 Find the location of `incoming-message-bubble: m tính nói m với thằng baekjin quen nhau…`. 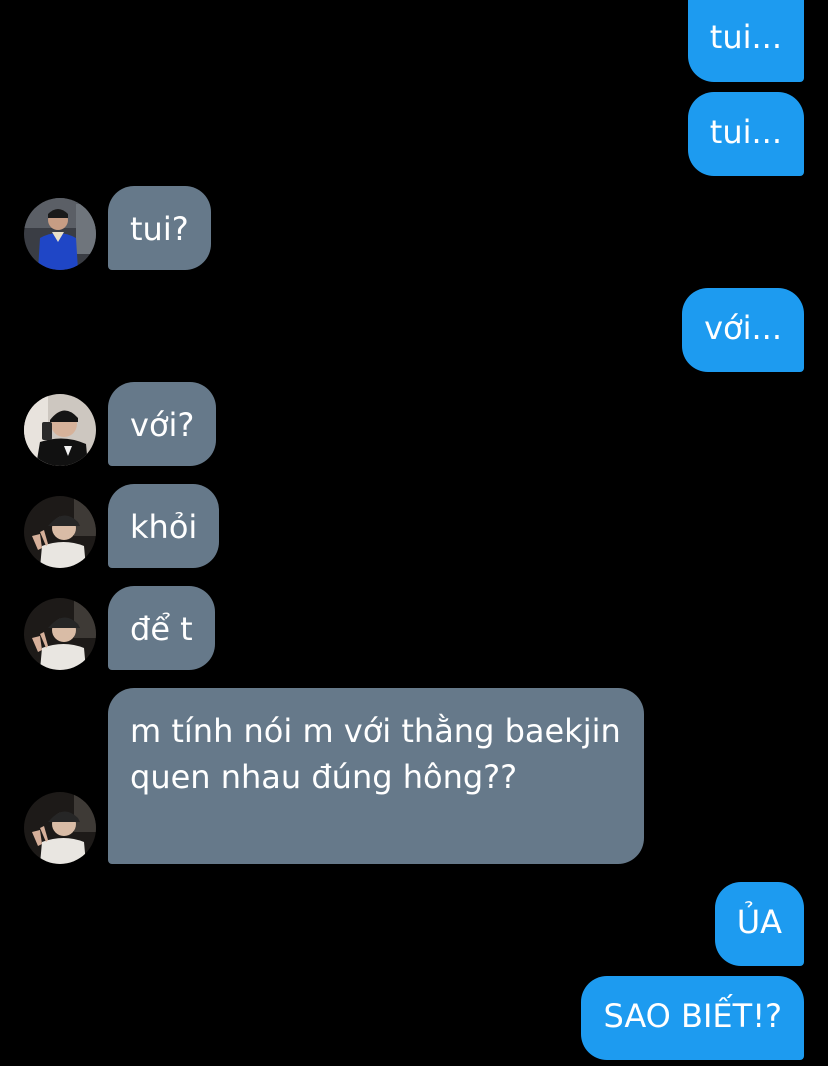

incoming-message-bubble: m tính nói m với thằng baekjin quen nhau… is located at coordinates (376, 776).